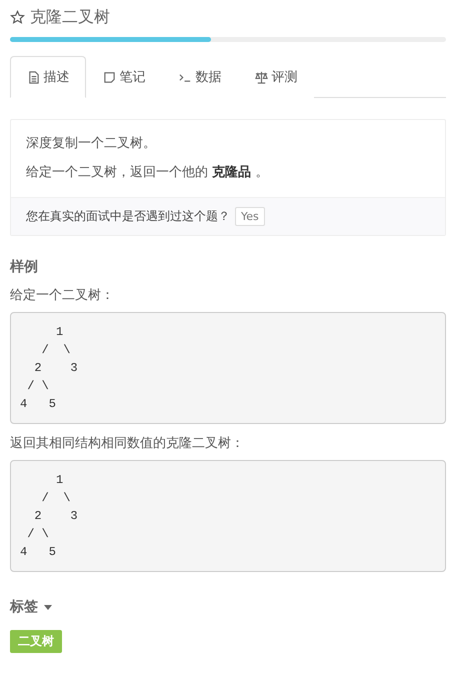 This screenshot has height=689, width=458. Describe the element at coordinates (148, 172) in the screenshot. I see `description-text: 给定一个二叉树，返回一个他的 克隆品 。` at that location.